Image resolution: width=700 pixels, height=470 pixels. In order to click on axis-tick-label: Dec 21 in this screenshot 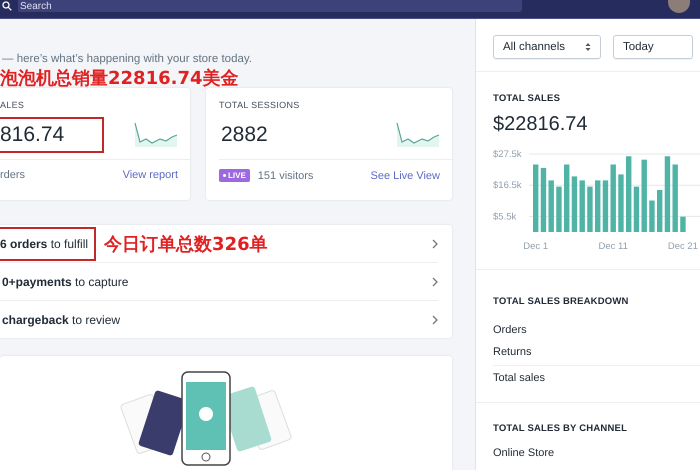, I will do `click(683, 246)`.